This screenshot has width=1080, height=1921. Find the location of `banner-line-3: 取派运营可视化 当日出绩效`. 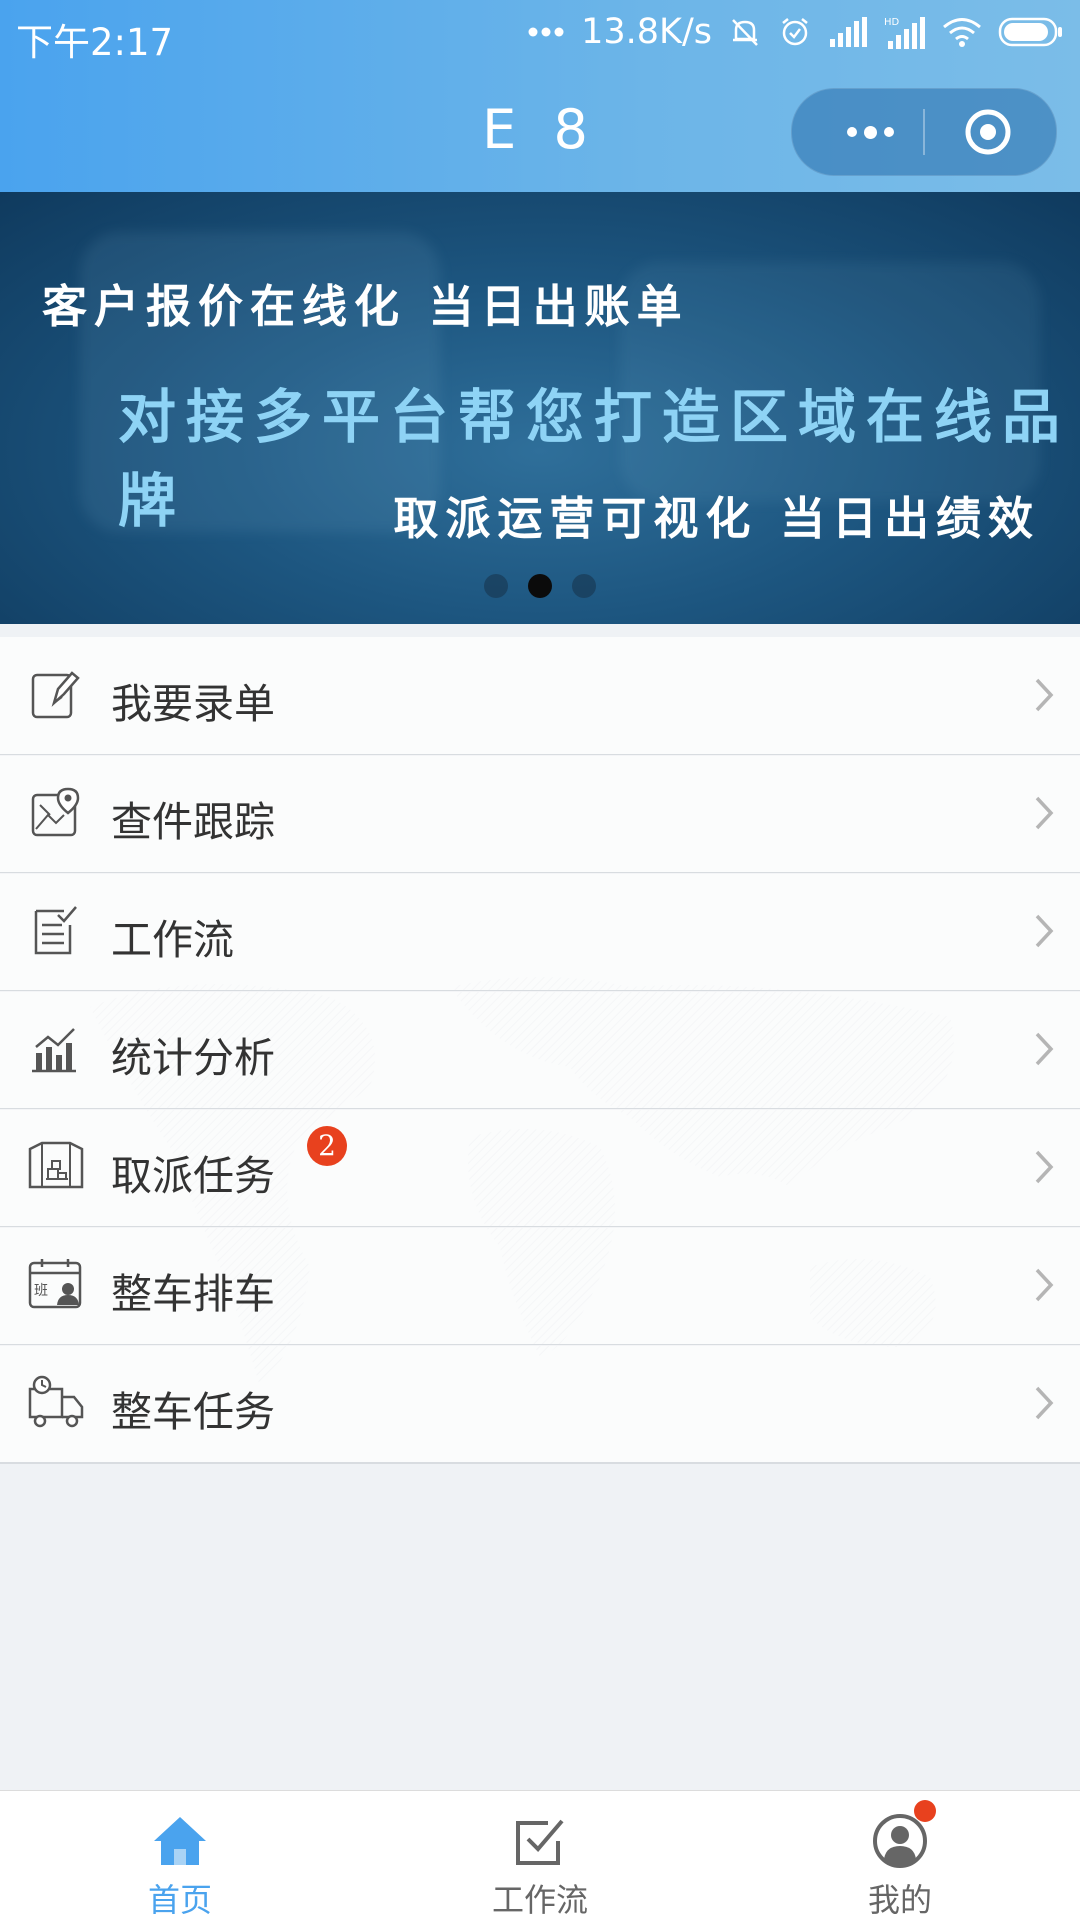

banner-line-3: 取派运营可视化 当日出绩效 is located at coordinates (716, 518).